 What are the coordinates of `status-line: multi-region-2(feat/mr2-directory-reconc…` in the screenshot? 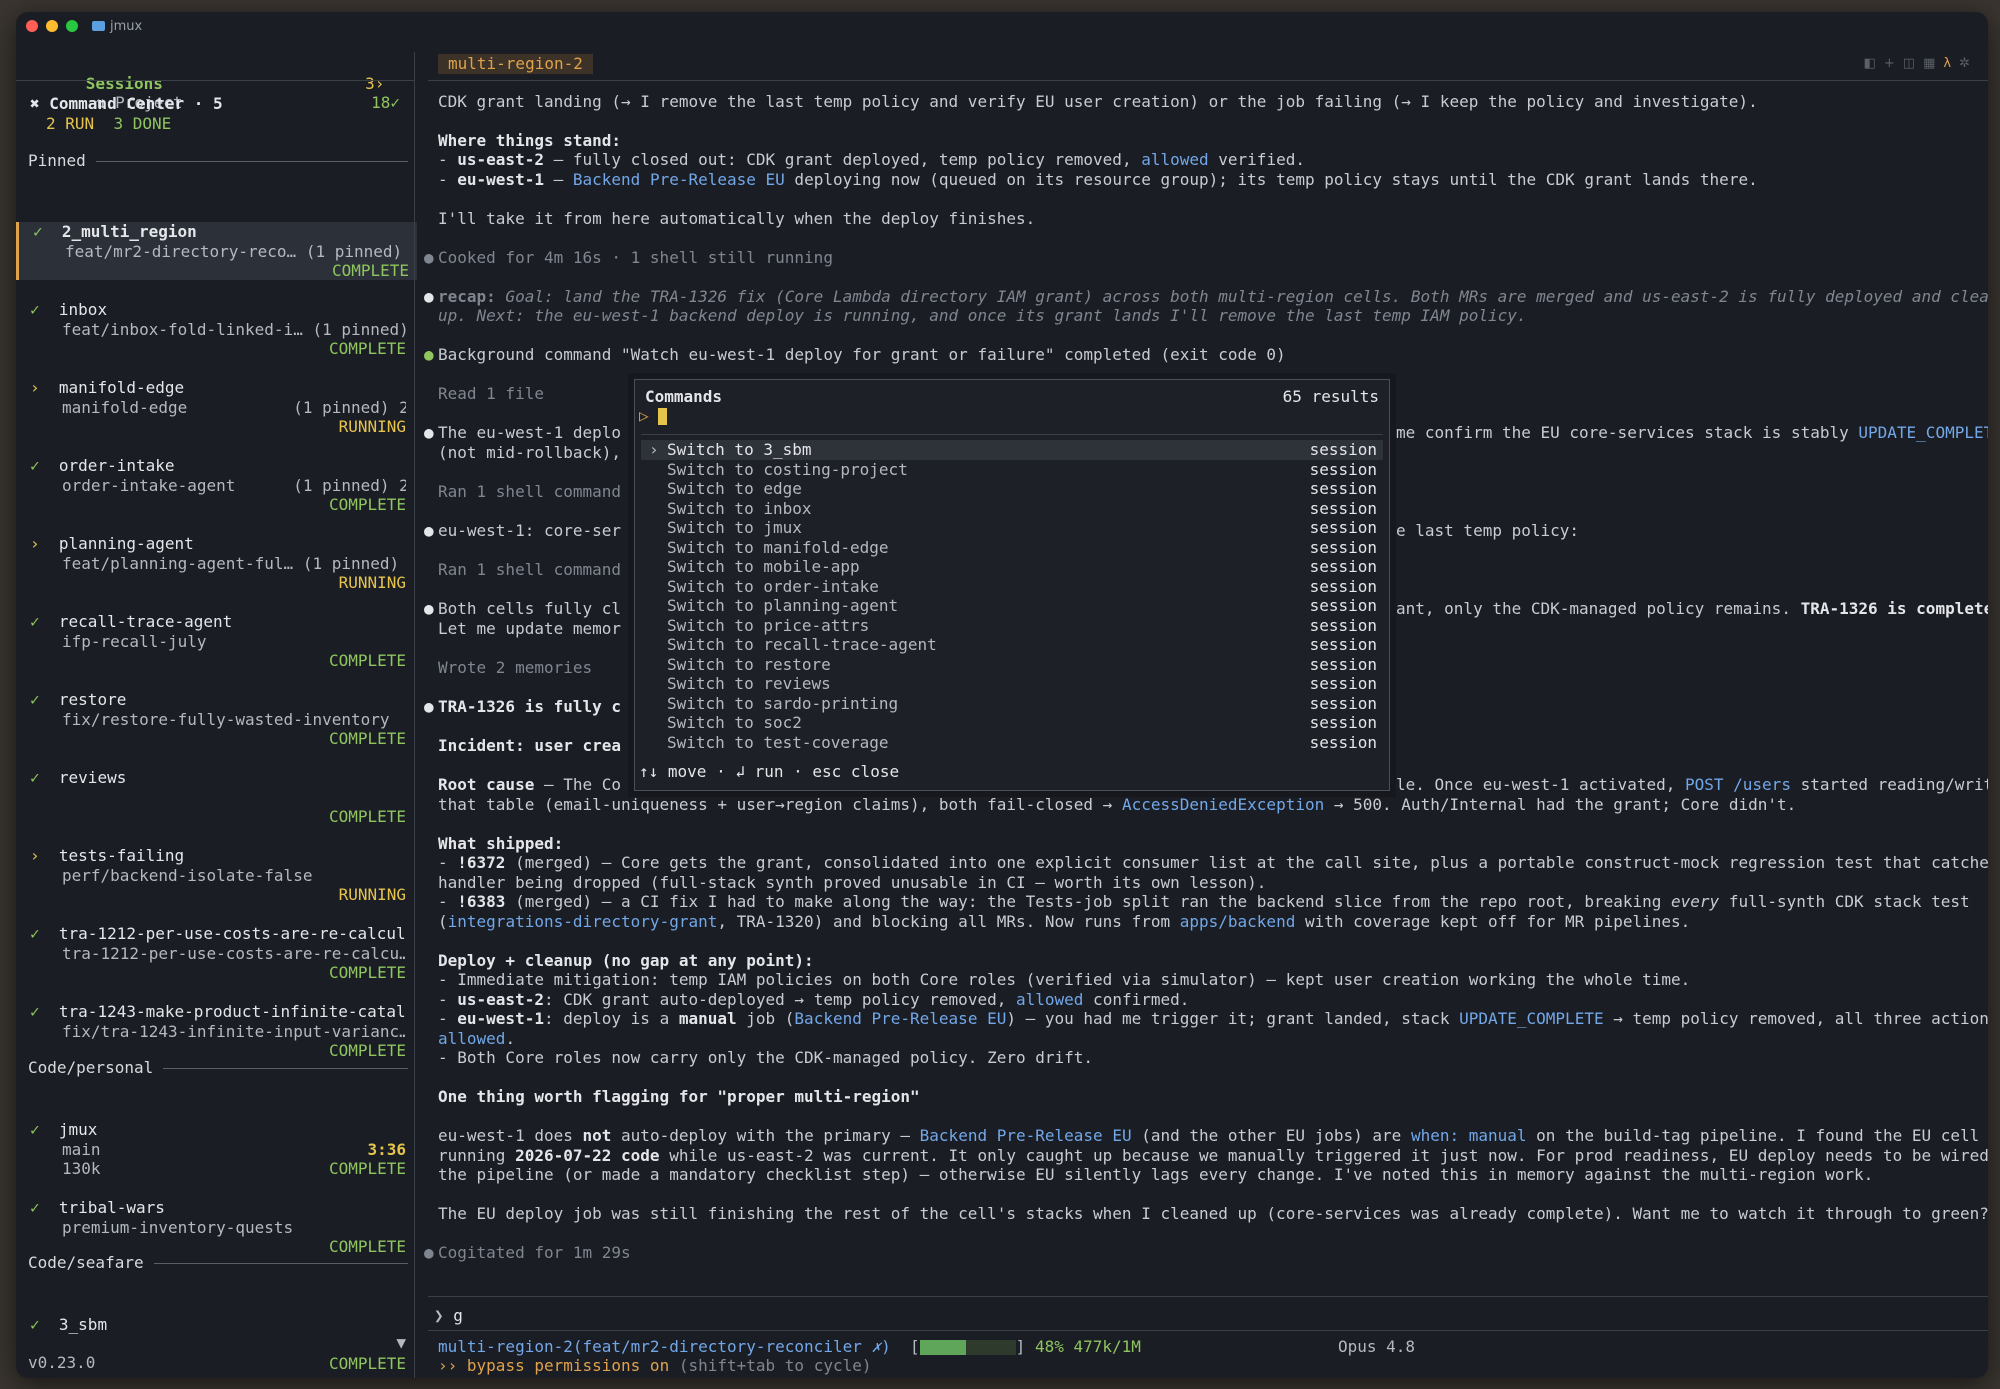 It's located at (927, 1346).